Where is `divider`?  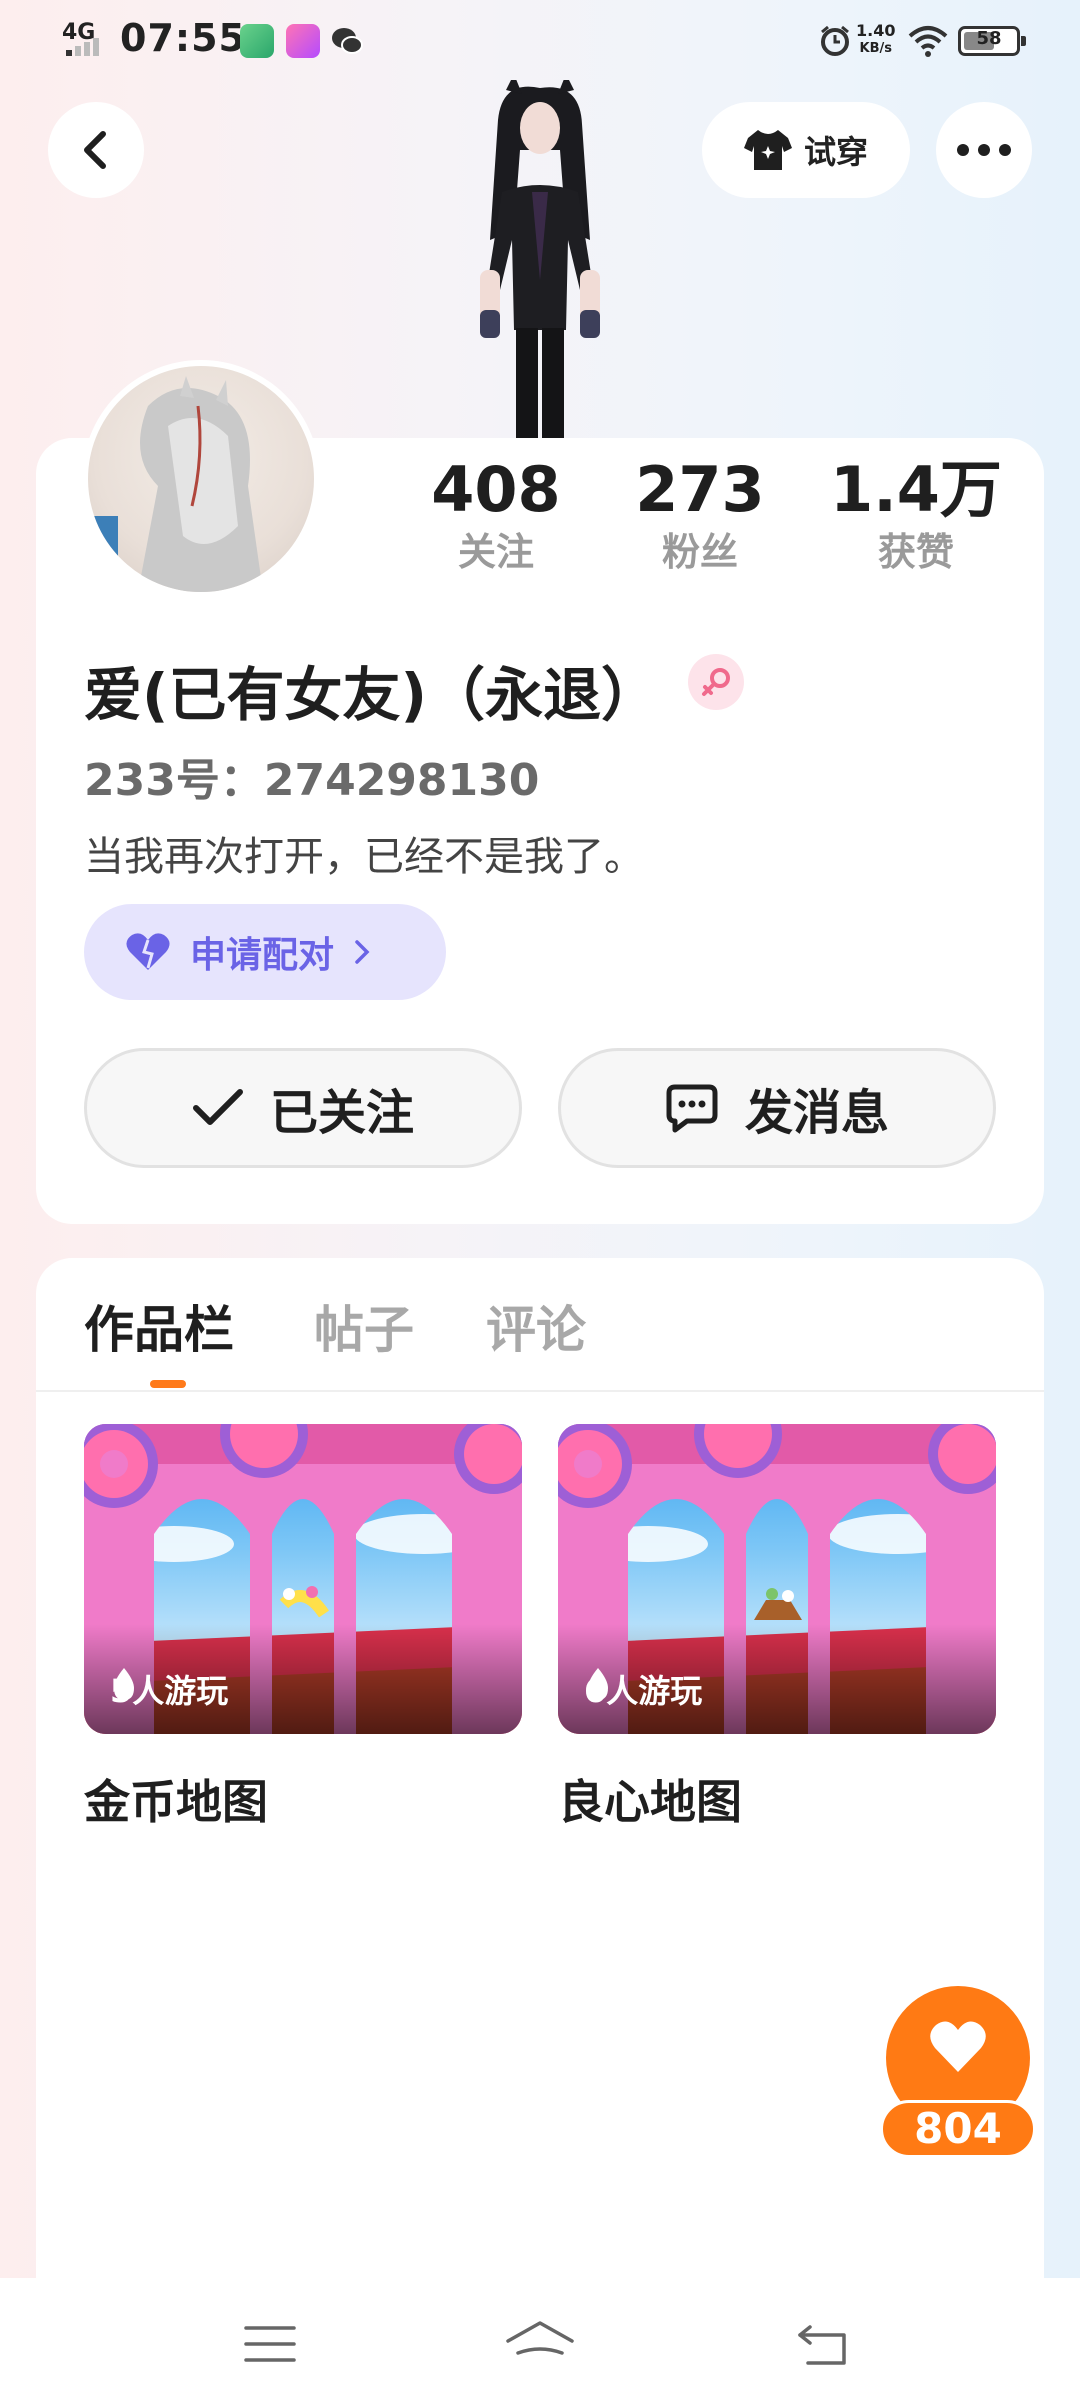 divider is located at coordinates (540, 1391).